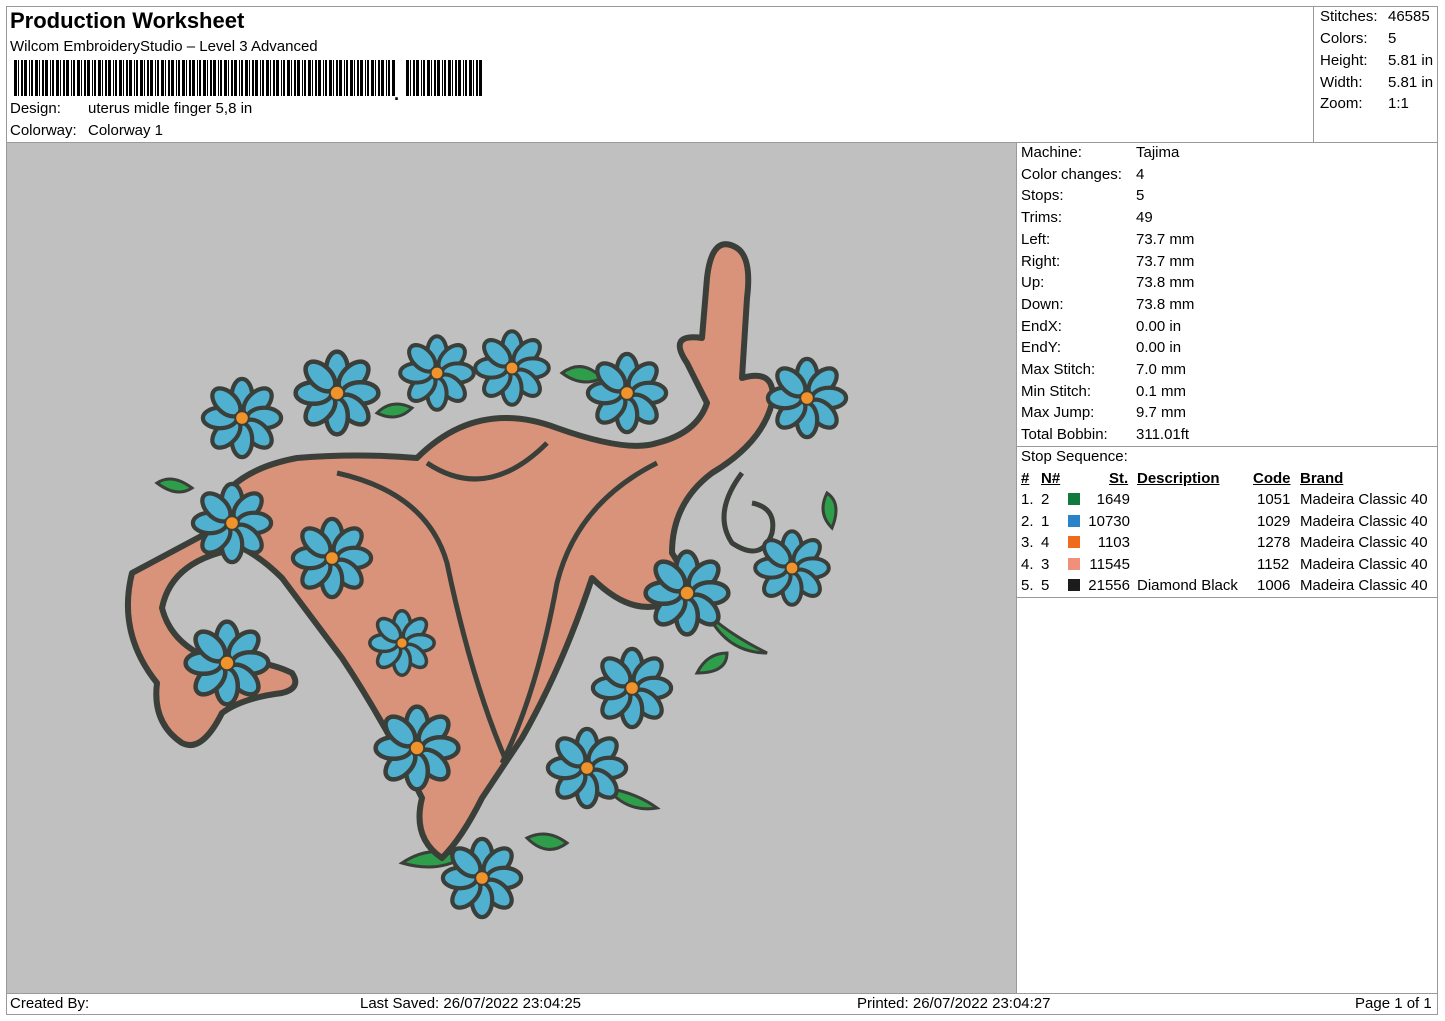 Image resolution: width=1445 pixels, height=1021 pixels. Describe the element at coordinates (1274, 521) in the screenshot. I see `thread-code: 1029` at that location.